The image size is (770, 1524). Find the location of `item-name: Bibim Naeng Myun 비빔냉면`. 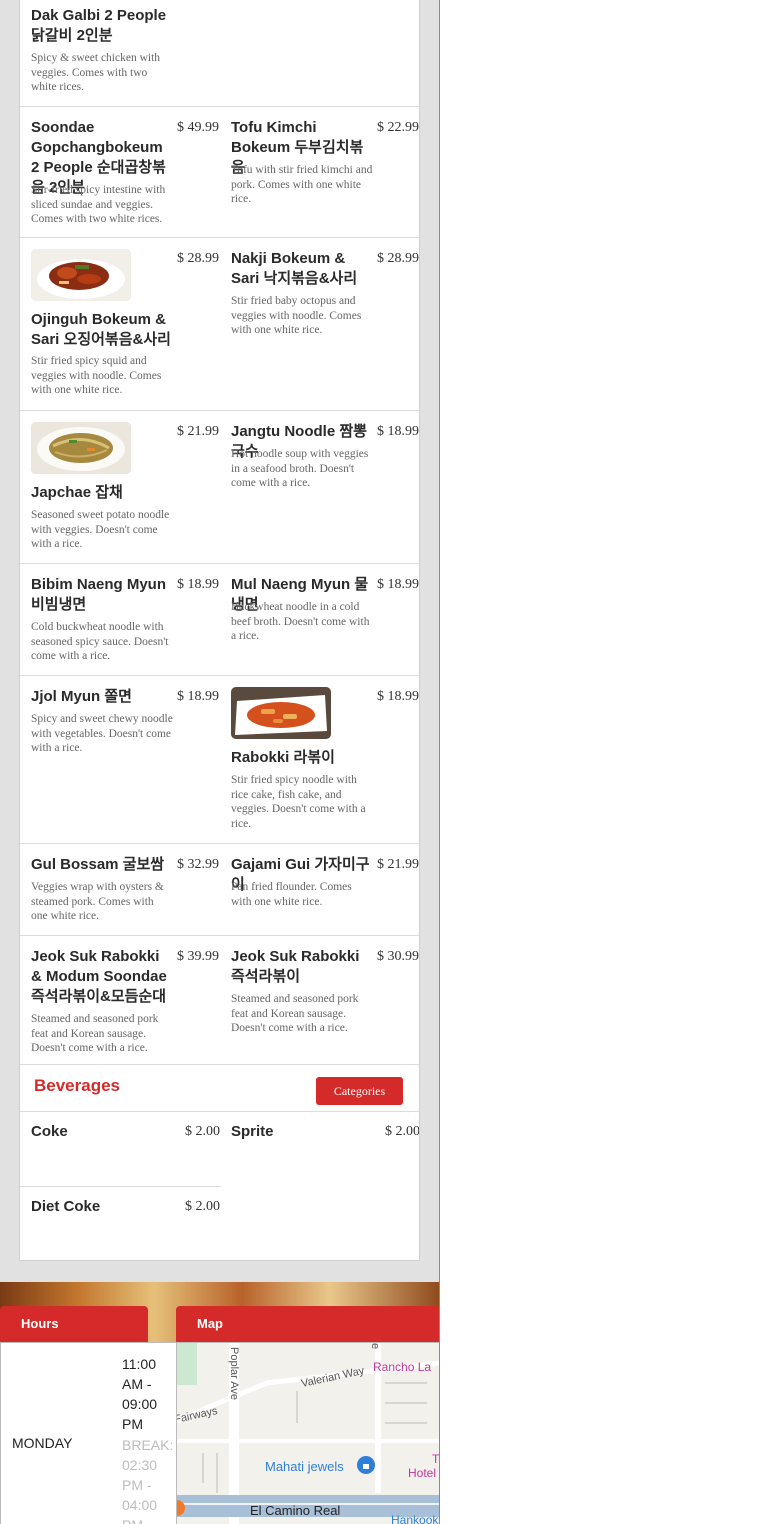

item-name: Bibim Naeng Myun 비빔냉면 is located at coordinates (101, 595).